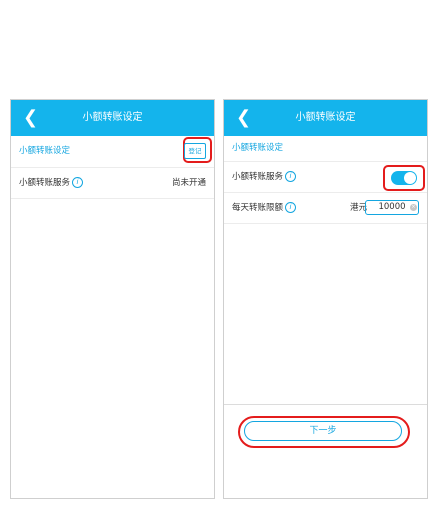 Image resolution: width=438 pixels, height=510 pixels. Describe the element at coordinates (258, 208) in the screenshot. I see `limit-label: 每天转账限额` at that location.